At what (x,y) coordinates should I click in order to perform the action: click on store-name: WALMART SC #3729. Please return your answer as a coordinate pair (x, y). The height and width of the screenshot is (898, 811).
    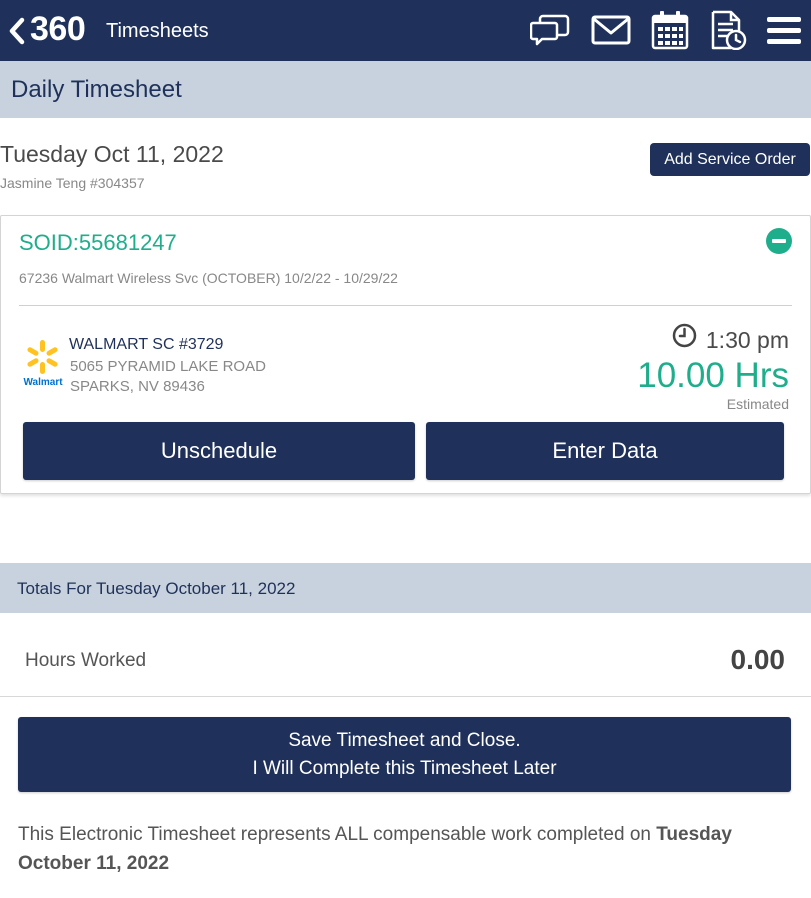
    Looking at the image, I should click on (146, 344).